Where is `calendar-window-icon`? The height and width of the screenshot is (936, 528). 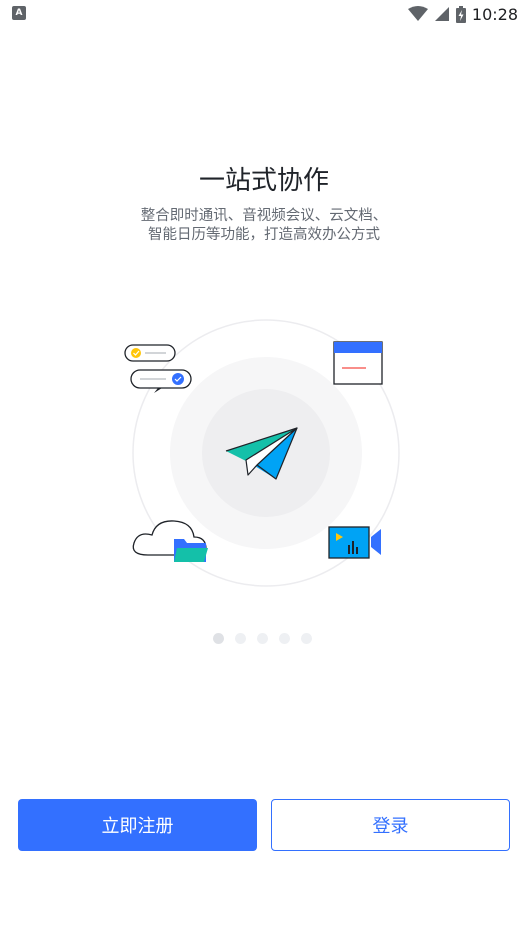 calendar-window-icon is located at coordinates (358, 363).